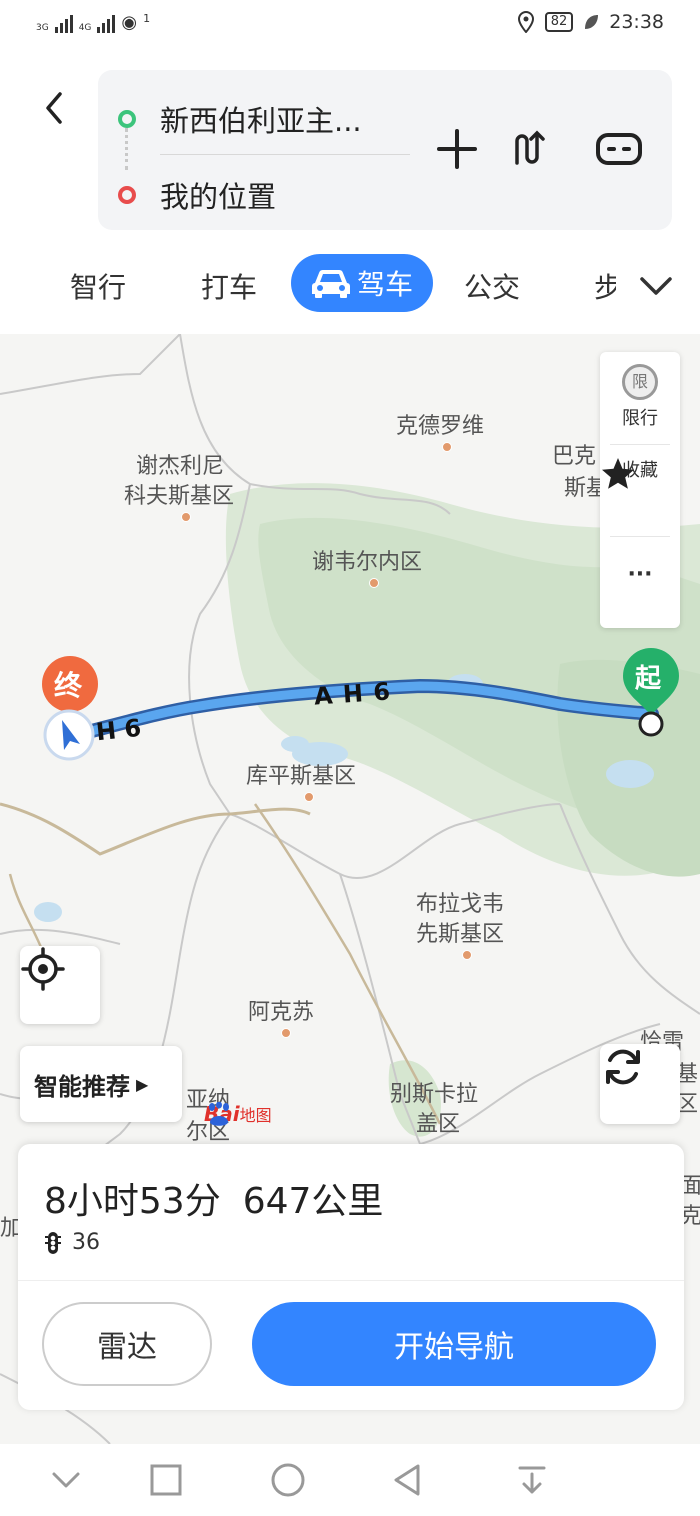  Describe the element at coordinates (648, 679) in the screenshot. I see `start-marker-label: 起` at that location.